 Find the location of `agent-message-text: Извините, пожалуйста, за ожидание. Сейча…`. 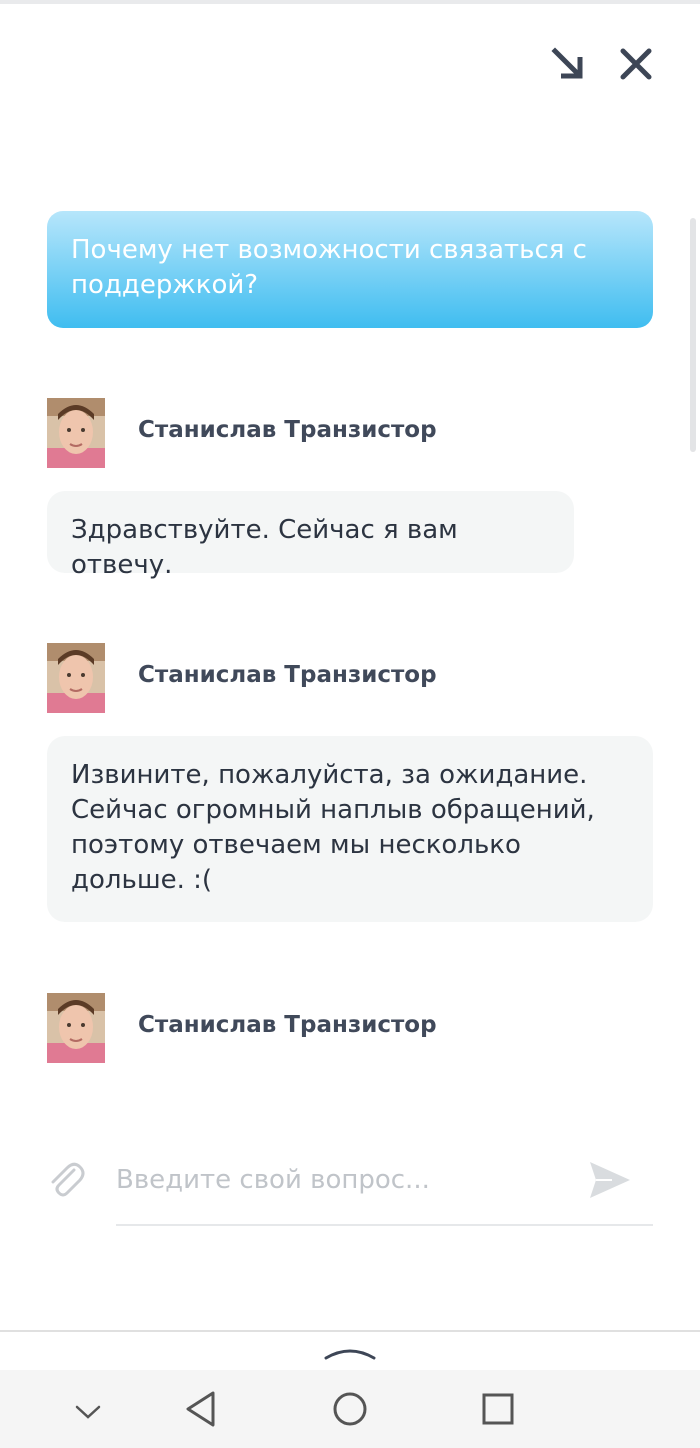

agent-message-text: Извините, пожалуйста, за ожидание. Сейча… is located at coordinates (333, 827).